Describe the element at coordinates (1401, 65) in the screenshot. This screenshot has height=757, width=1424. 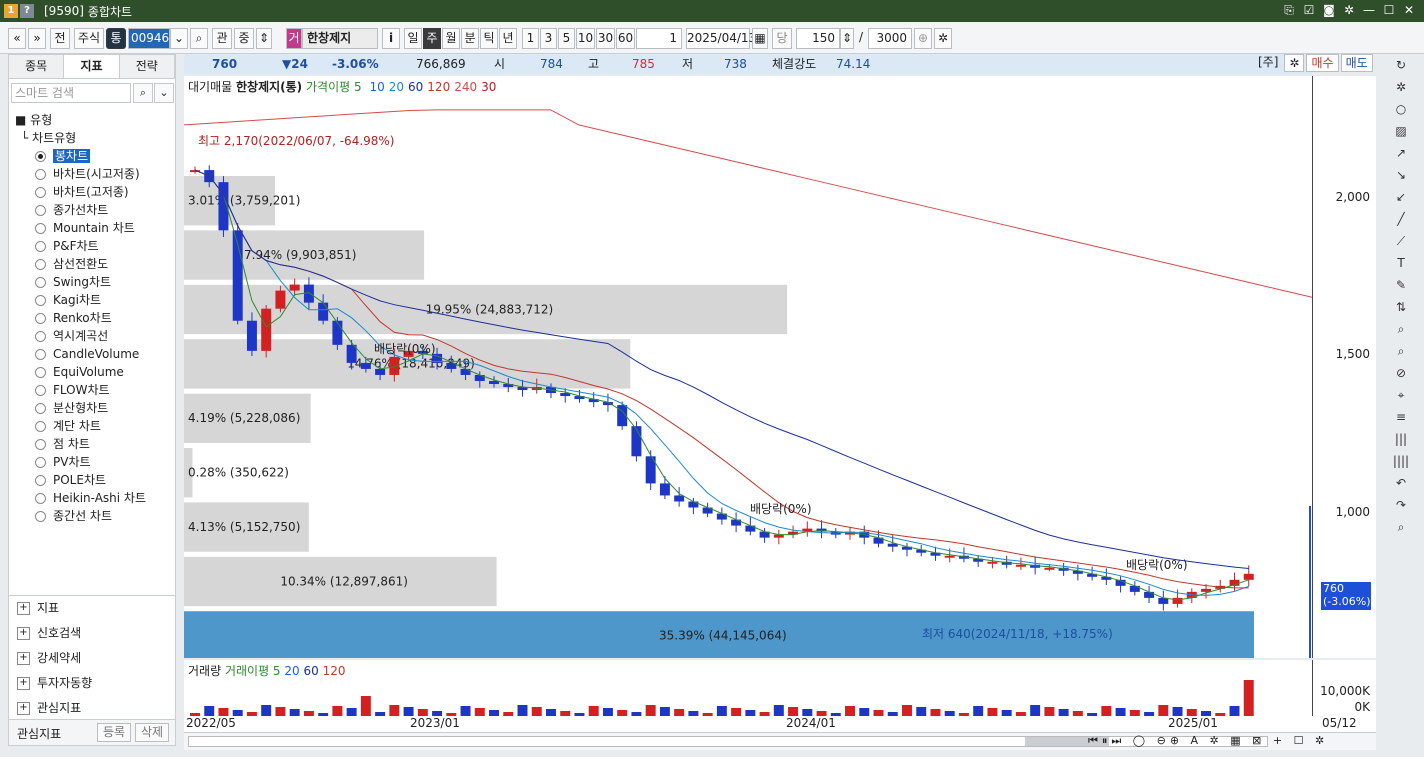
I see `tool-icon: ↻` at that location.